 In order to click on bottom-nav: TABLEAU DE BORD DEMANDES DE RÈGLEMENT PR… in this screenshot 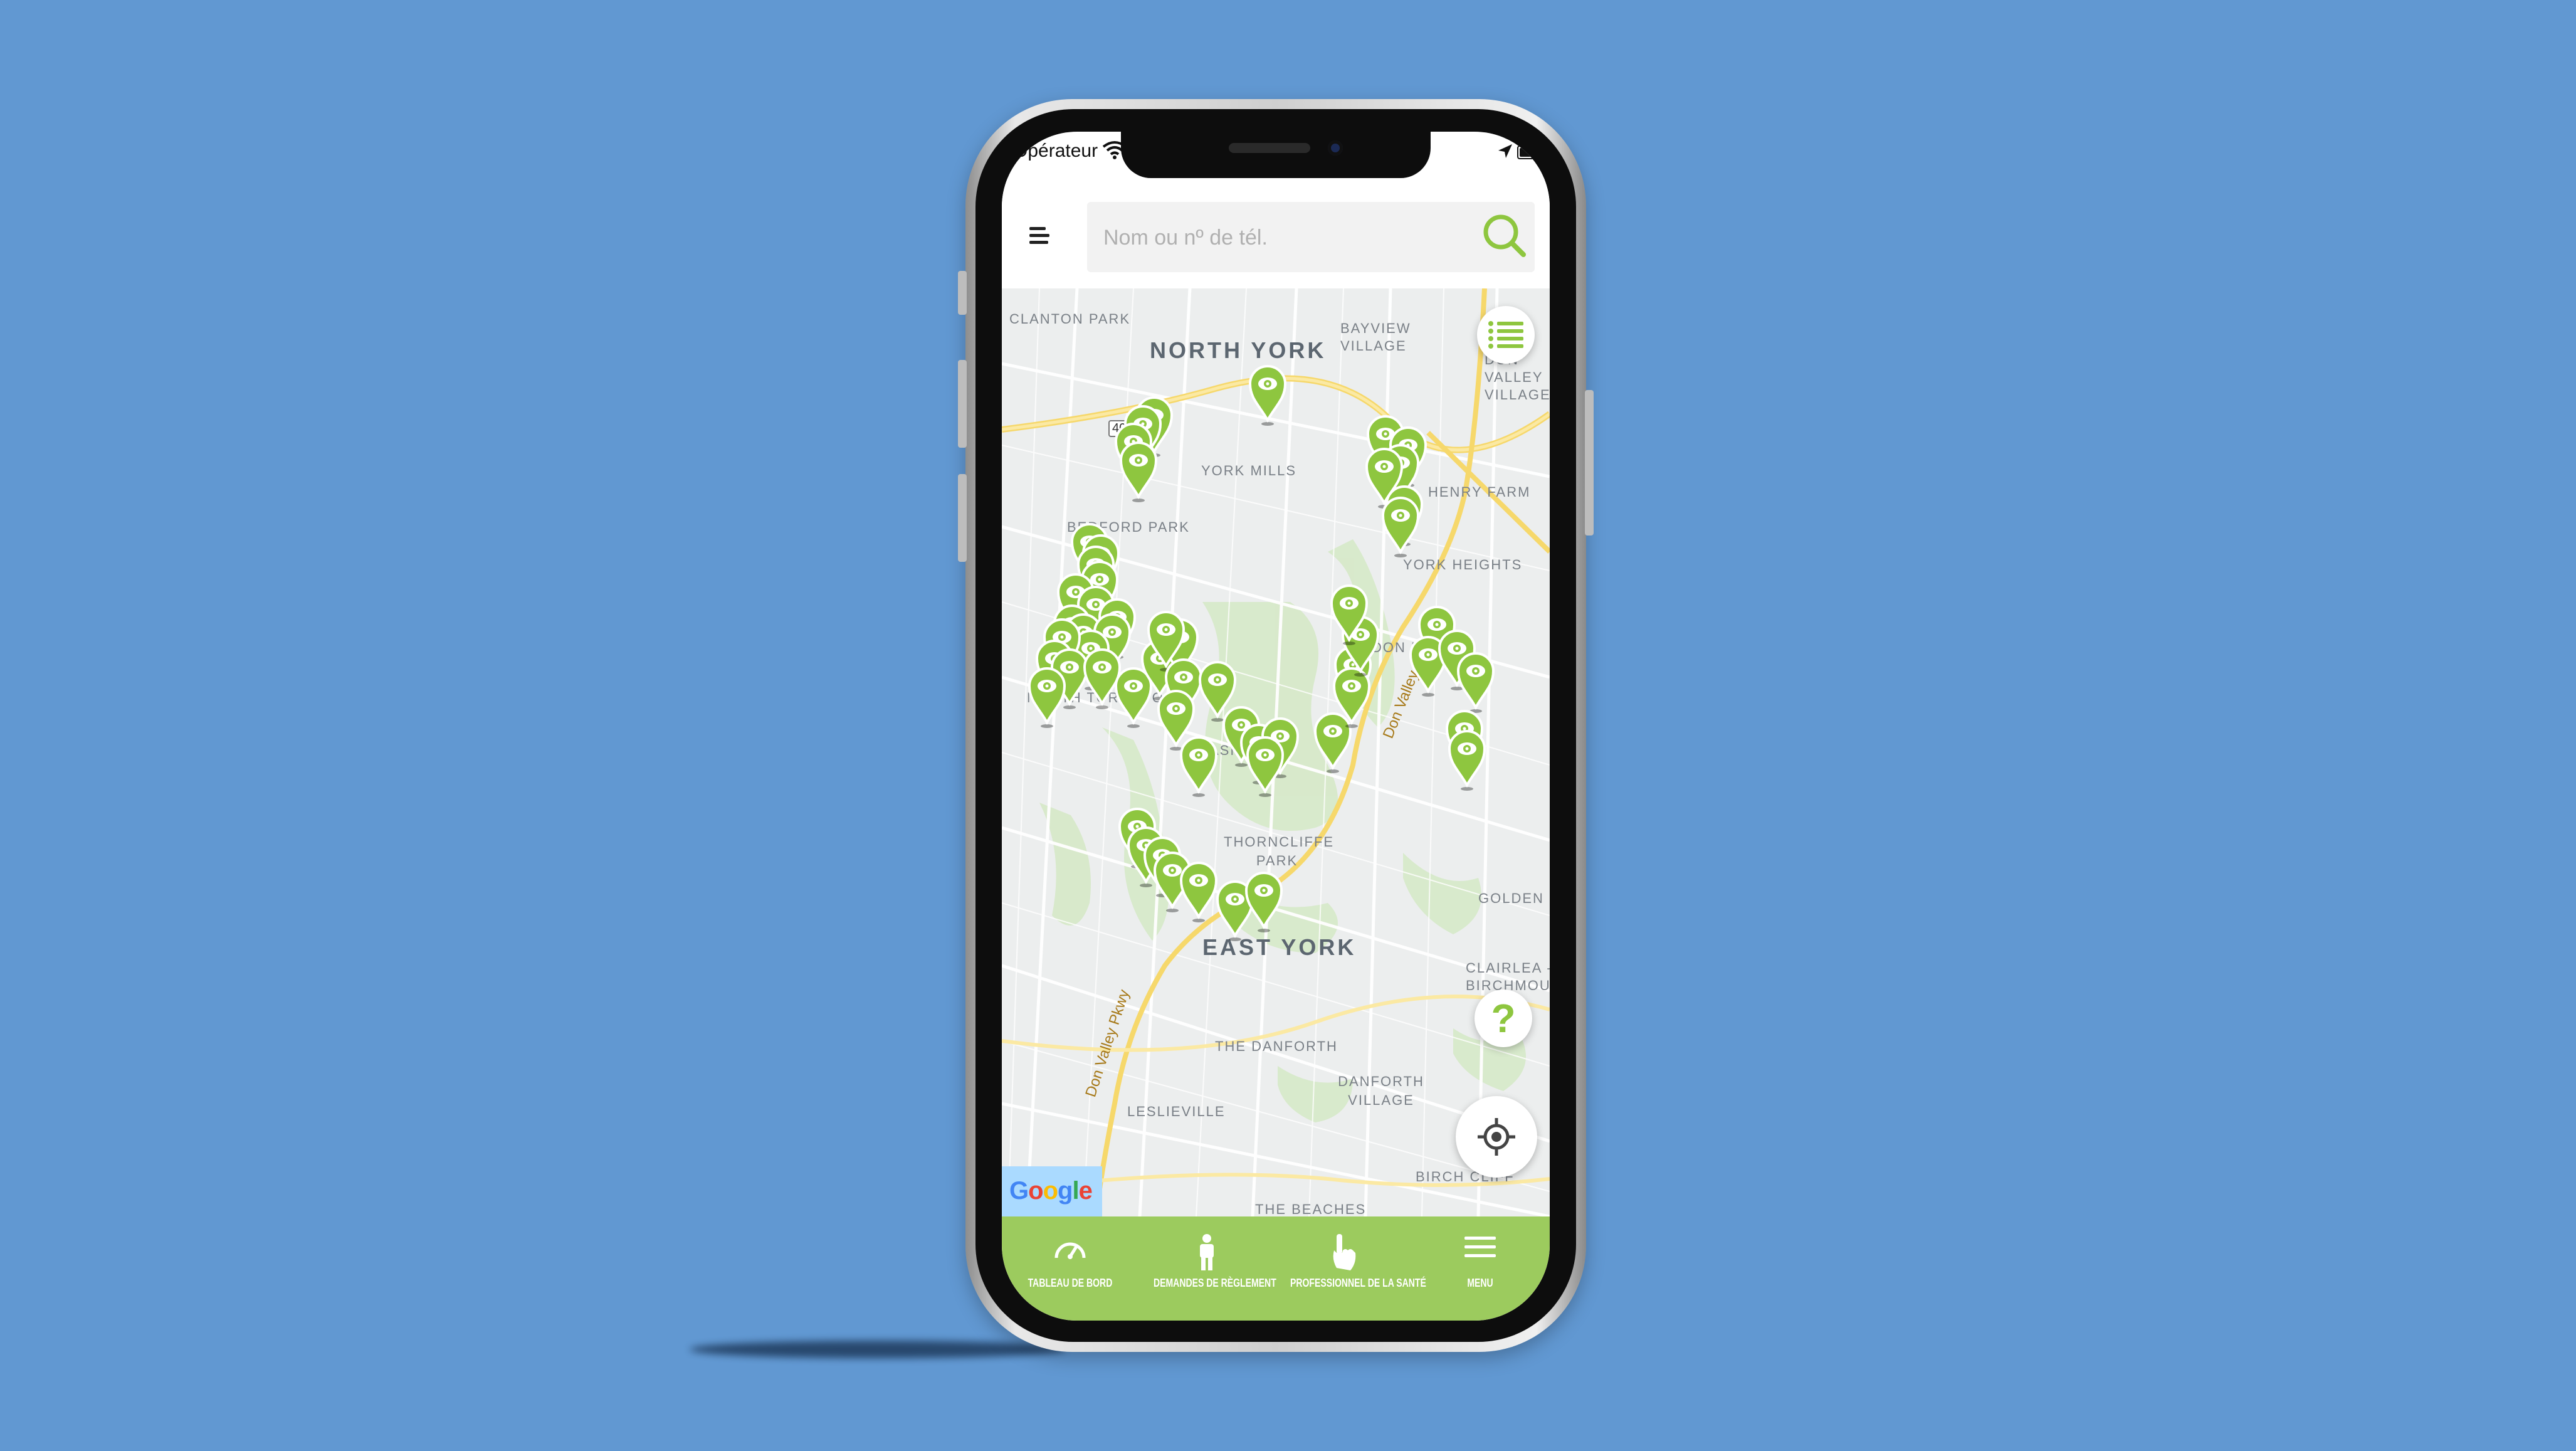, I will do `click(1276, 1269)`.